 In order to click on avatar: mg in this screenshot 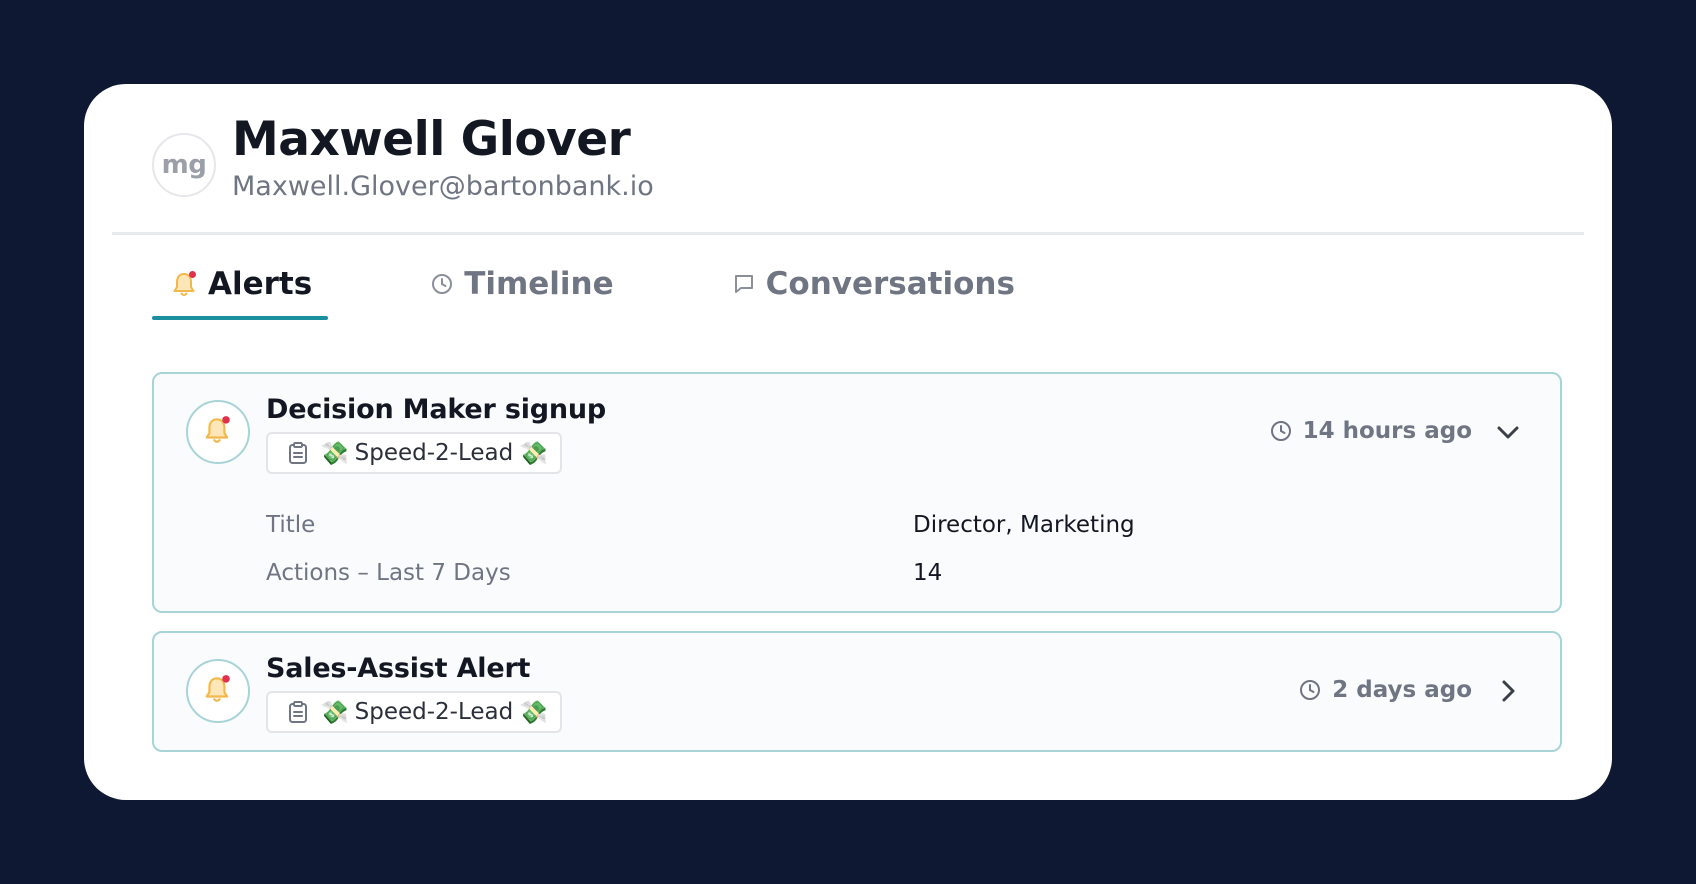, I will do `click(184, 165)`.